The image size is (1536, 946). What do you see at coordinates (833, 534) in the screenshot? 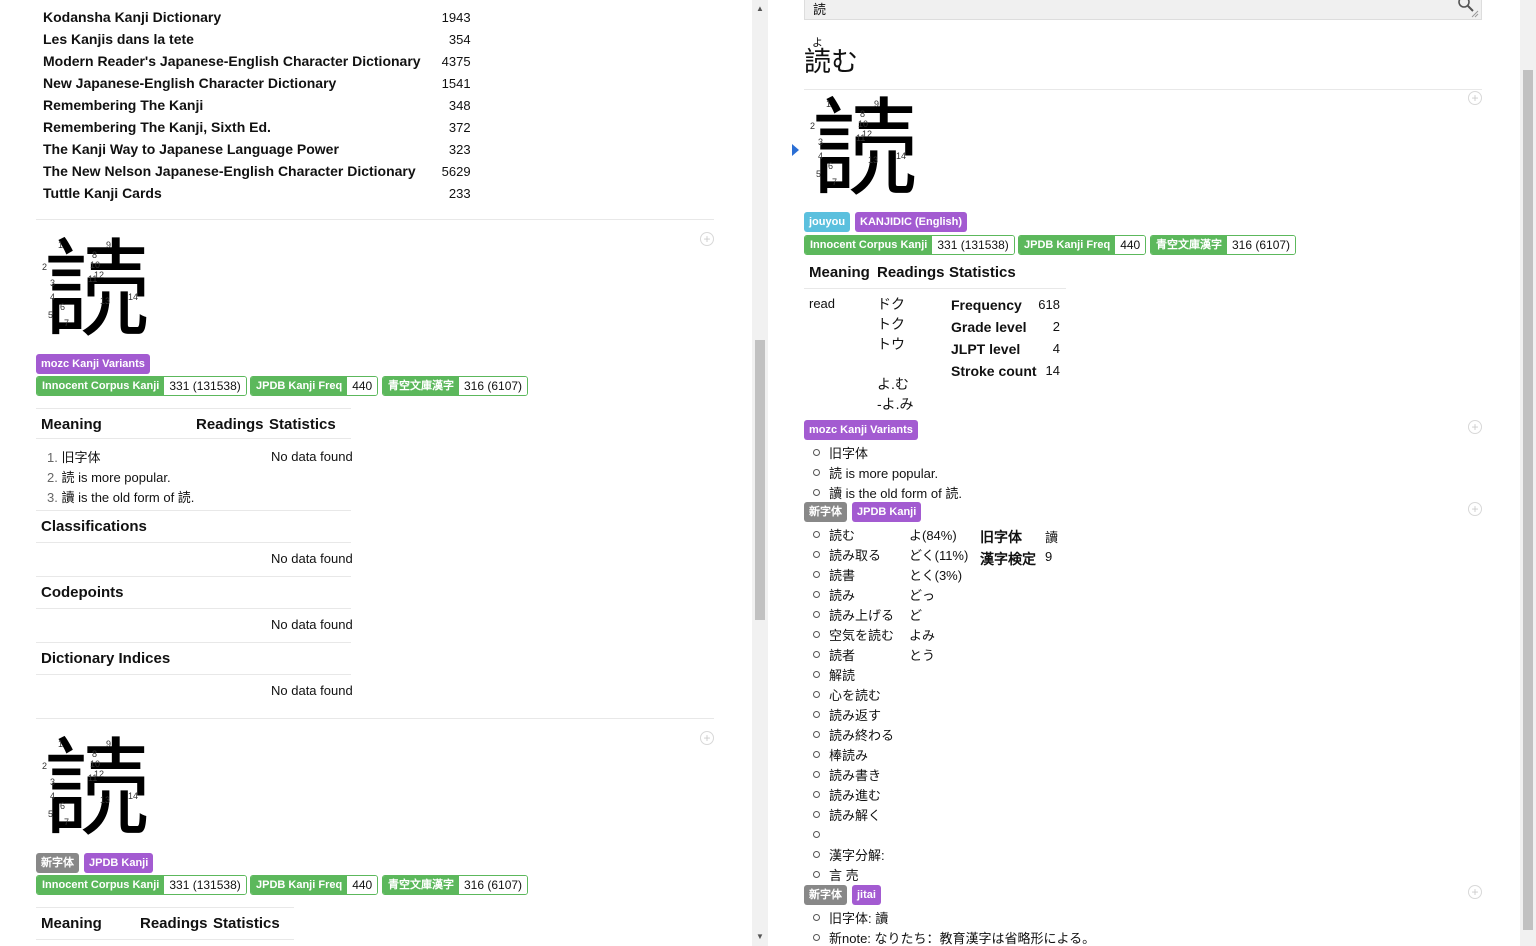
I see `list-item: 読む` at bounding box center [833, 534].